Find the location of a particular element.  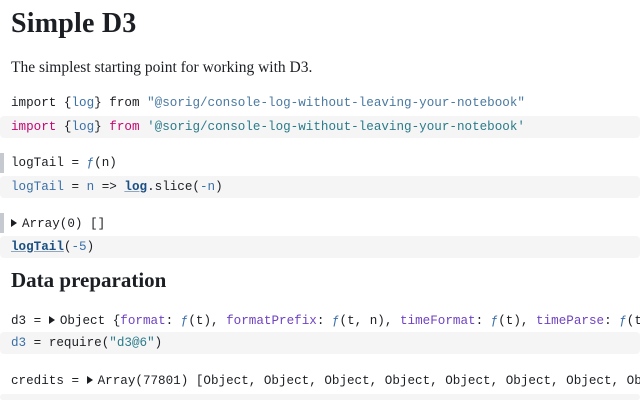

array-cell-source: logTail(-5) is located at coordinates (320, 247).